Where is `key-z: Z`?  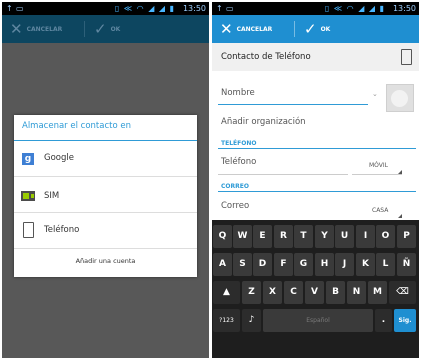 key-z: Z is located at coordinates (251, 292).